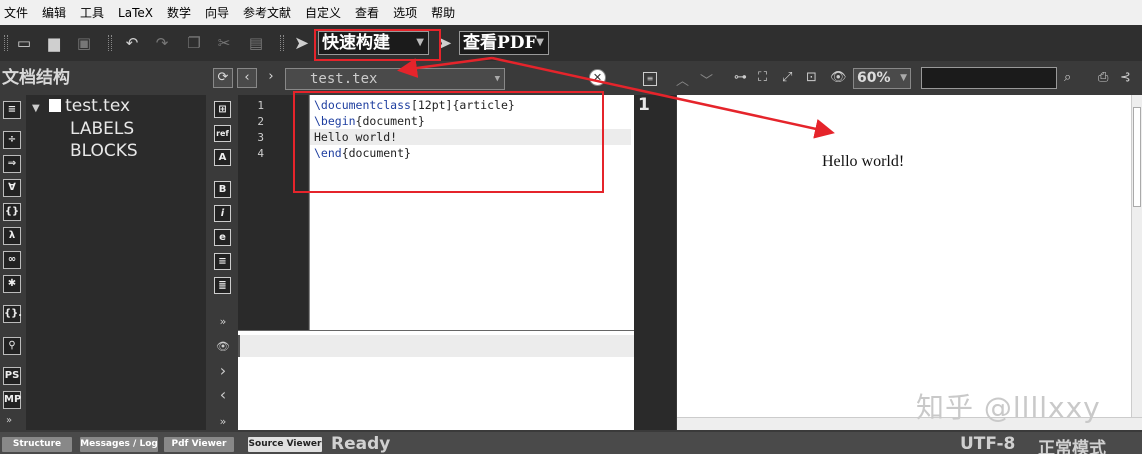 The height and width of the screenshot is (454, 1142). Describe the element at coordinates (98, 106) in the screenshot. I see `tree-file-label: test.tex` at that location.